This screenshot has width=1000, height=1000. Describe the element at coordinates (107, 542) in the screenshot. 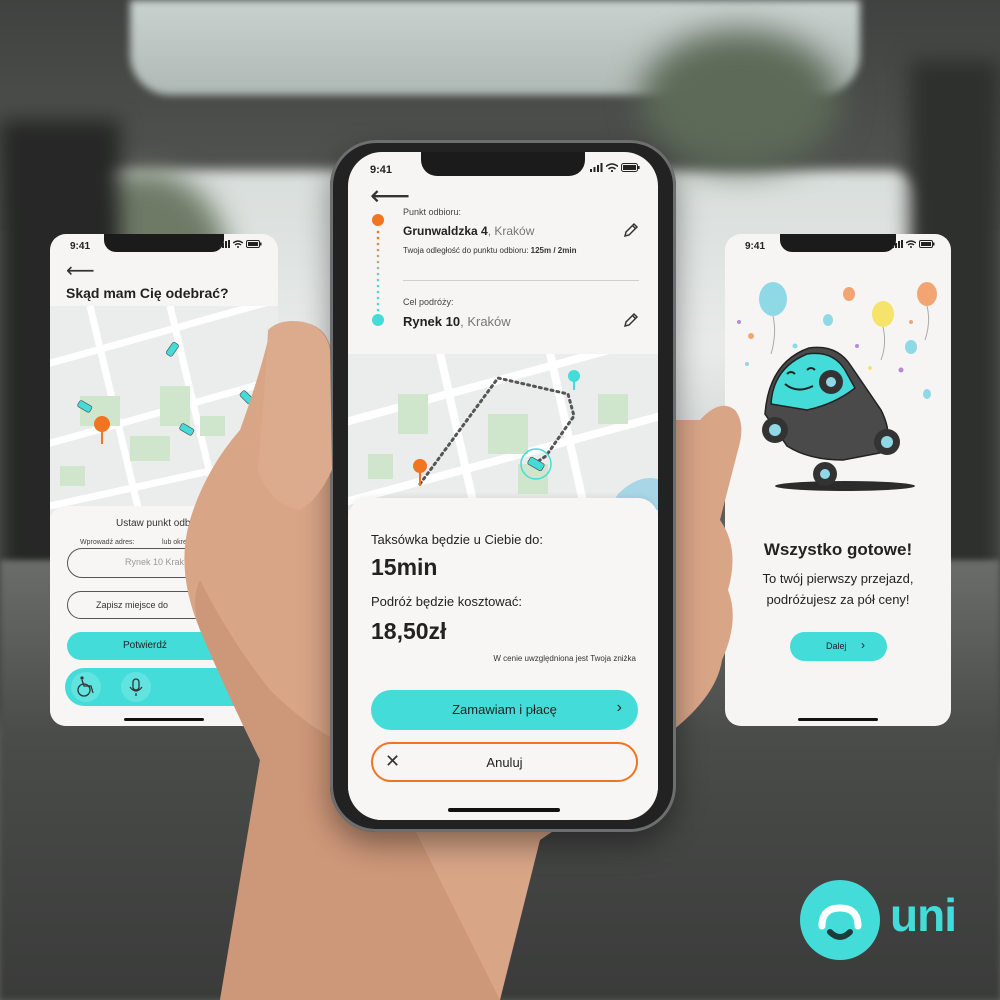

I see `address-label: Wprowadź adres:` at that location.